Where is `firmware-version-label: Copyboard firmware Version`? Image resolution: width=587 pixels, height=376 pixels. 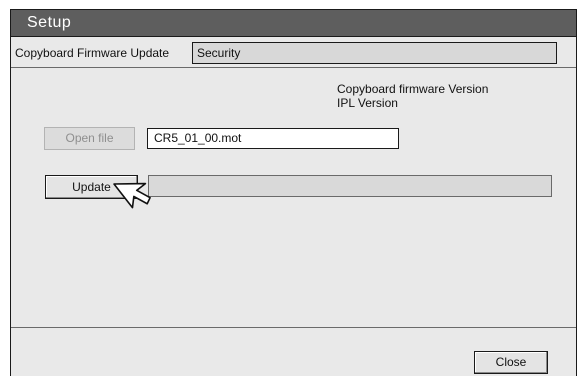
firmware-version-label: Copyboard firmware Version is located at coordinates (413, 89).